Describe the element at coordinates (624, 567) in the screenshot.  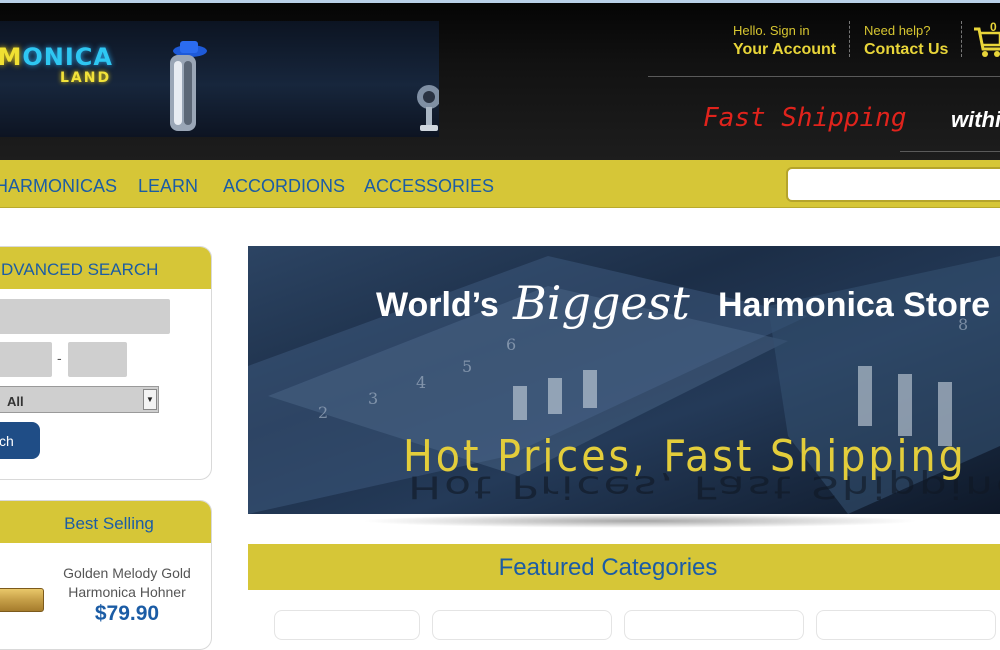
I see `featured-categories-heading: Featured Categories` at that location.